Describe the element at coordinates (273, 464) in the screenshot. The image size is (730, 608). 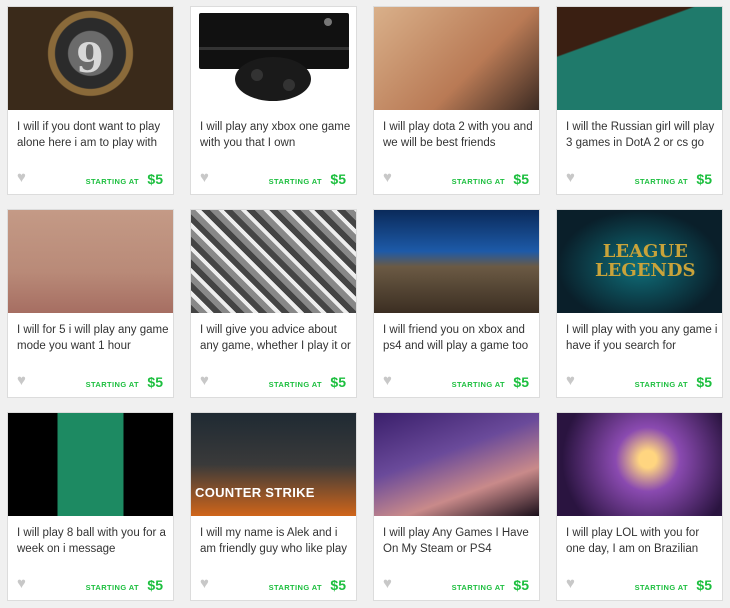
I see `gig-thumbnail: COUNTER STRIKE` at that location.